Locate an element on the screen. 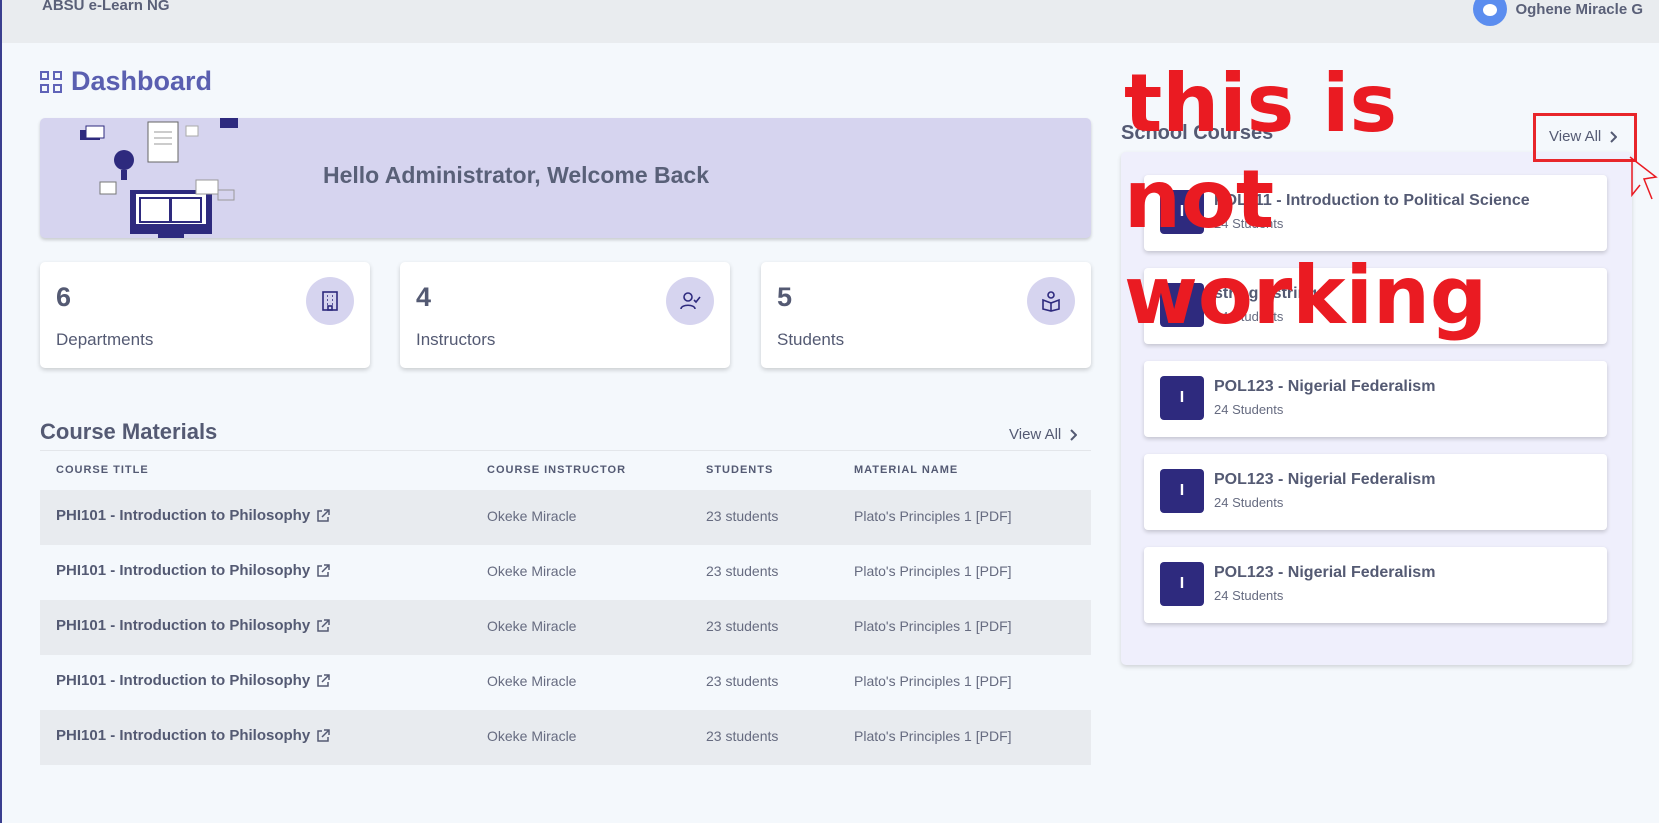 The image size is (1659, 823). stat-label: Students is located at coordinates (811, 339).